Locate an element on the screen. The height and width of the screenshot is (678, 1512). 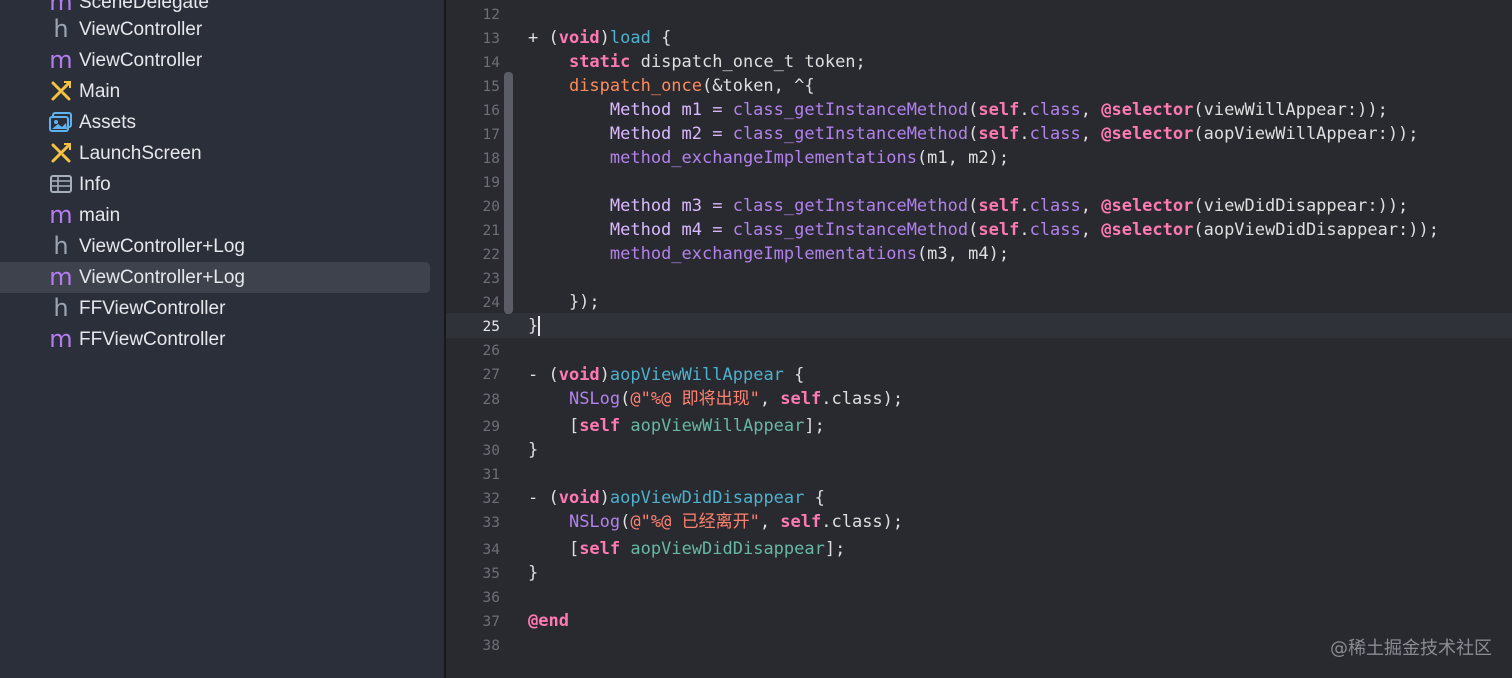
line-number: 33 is located at coordinates (491, 523).